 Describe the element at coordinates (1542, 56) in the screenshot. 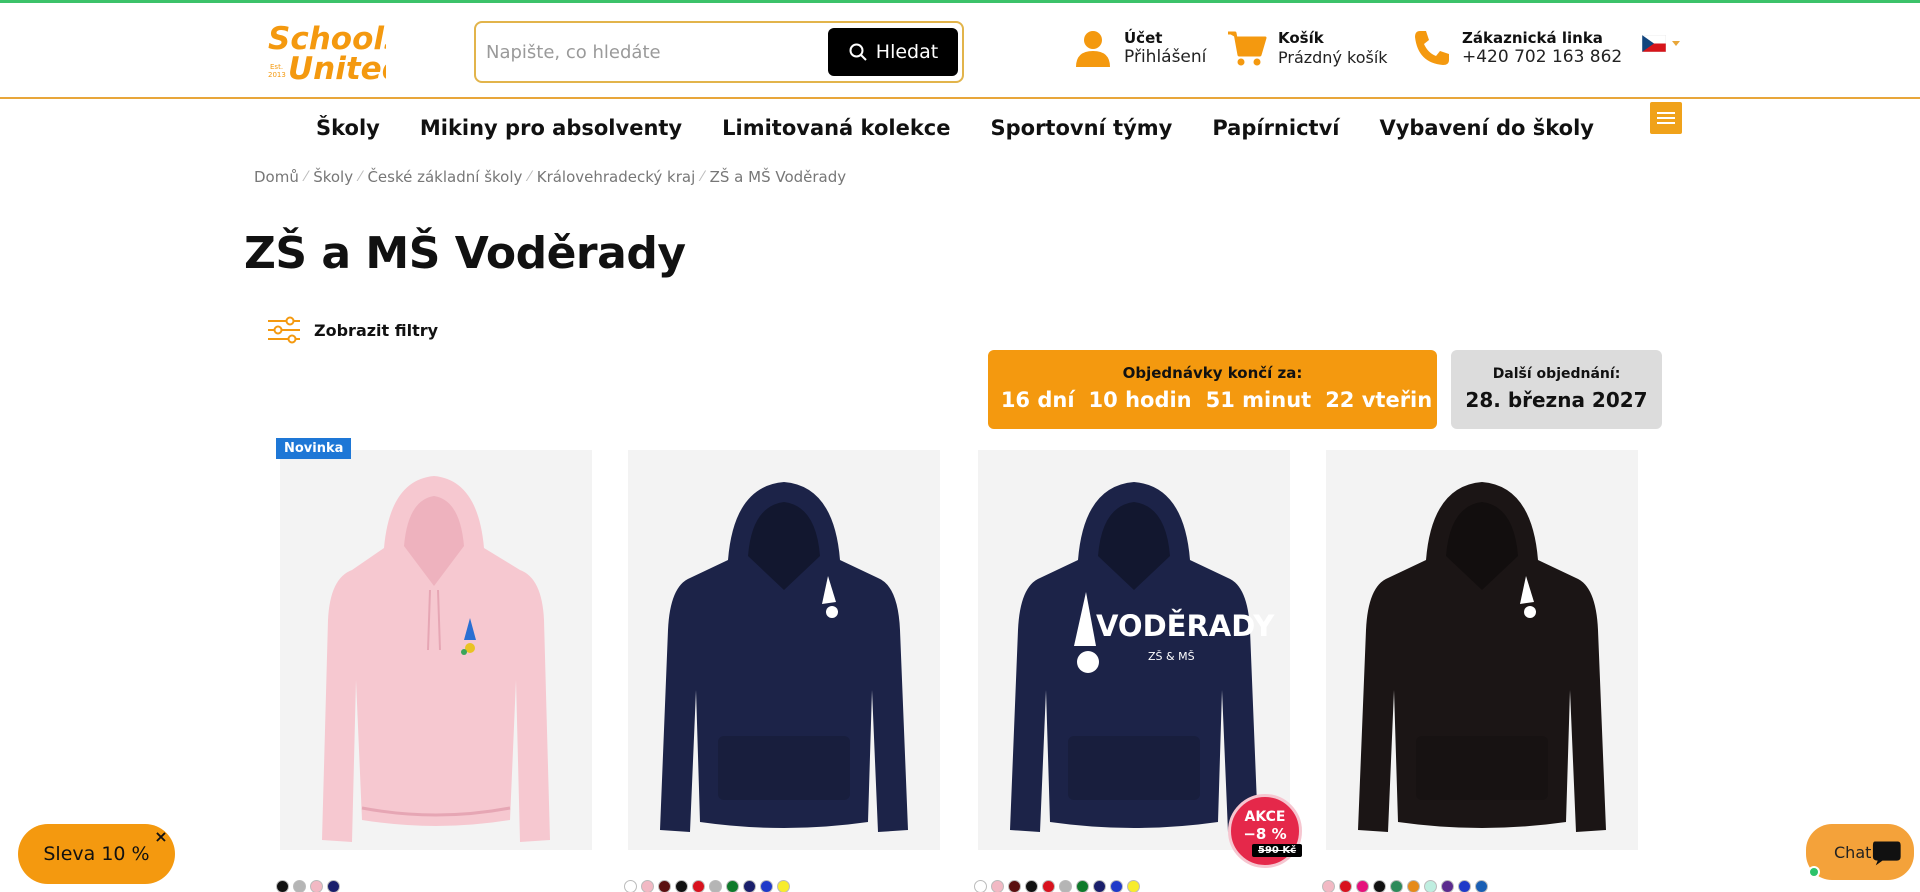

I see `support-phone: +420 702 163 862` at that location.